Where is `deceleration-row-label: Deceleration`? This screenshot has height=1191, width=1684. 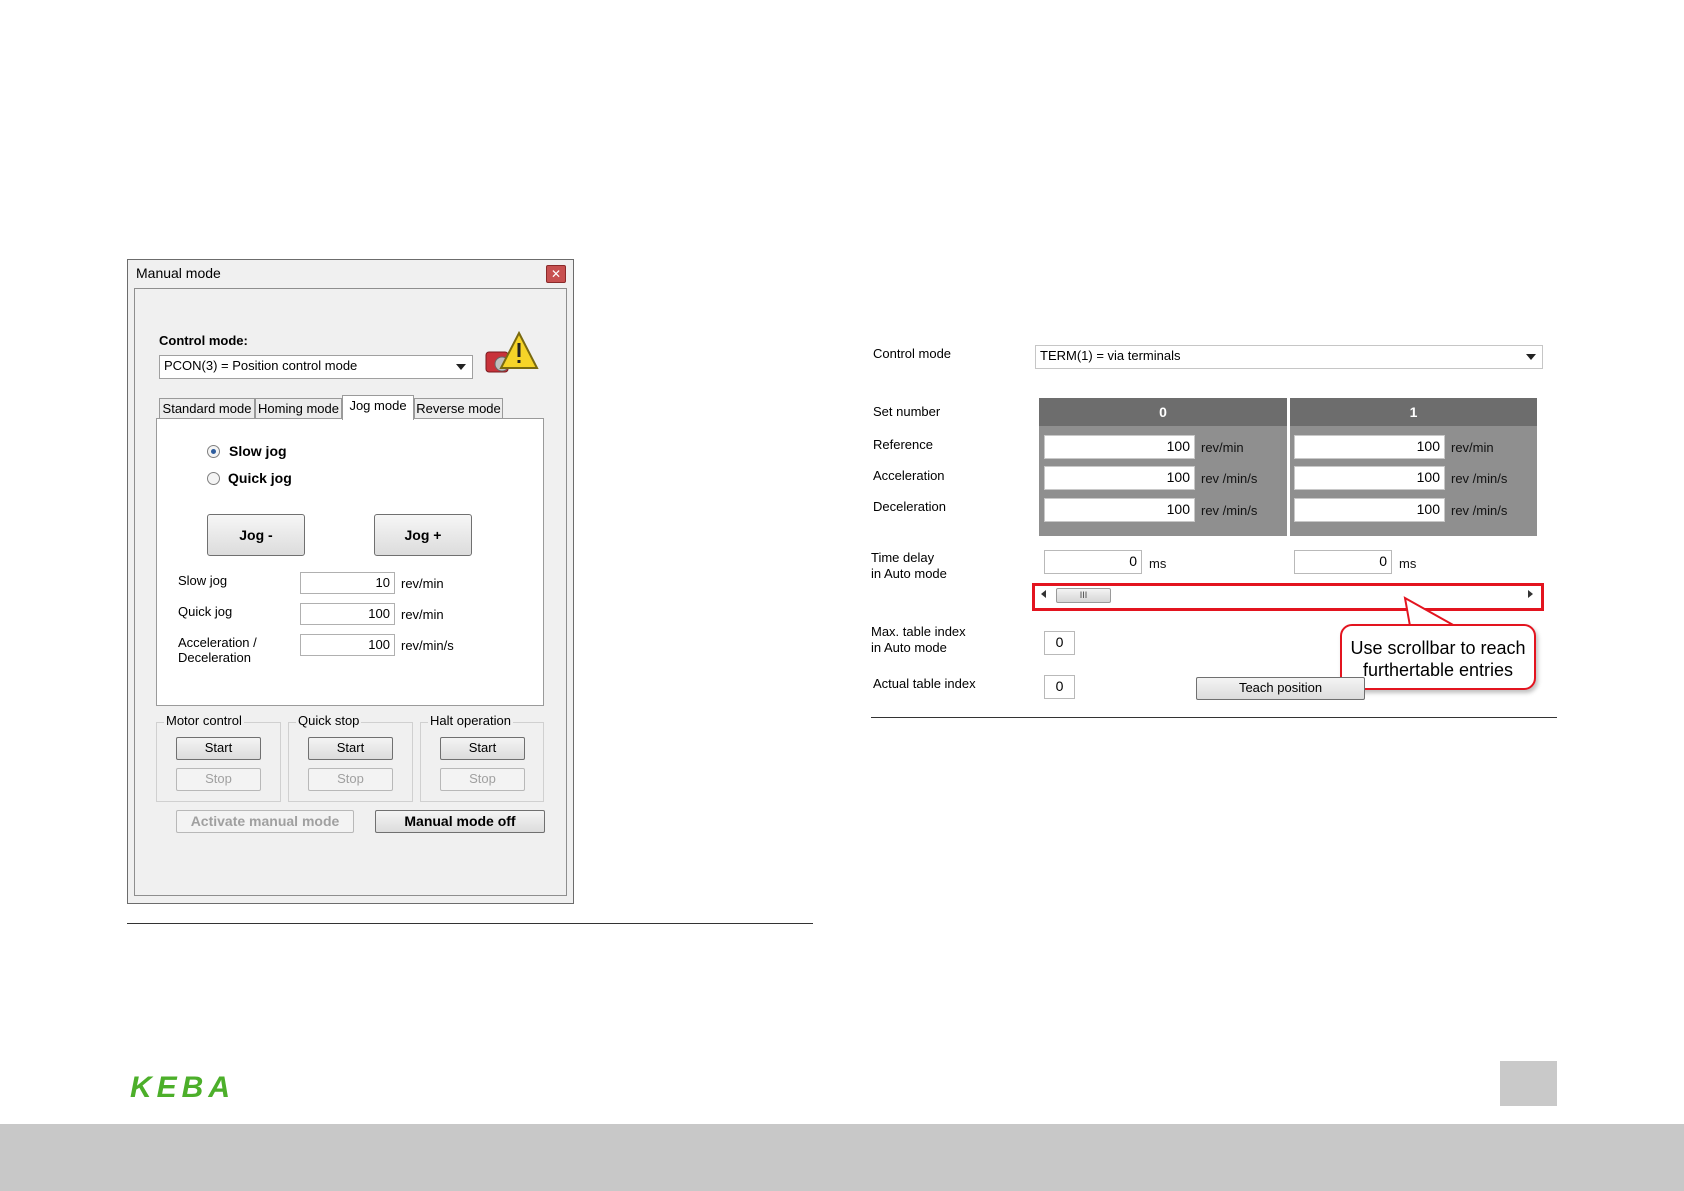
deceleration-row-label: Deceleration is located at coordinates (909, 506).